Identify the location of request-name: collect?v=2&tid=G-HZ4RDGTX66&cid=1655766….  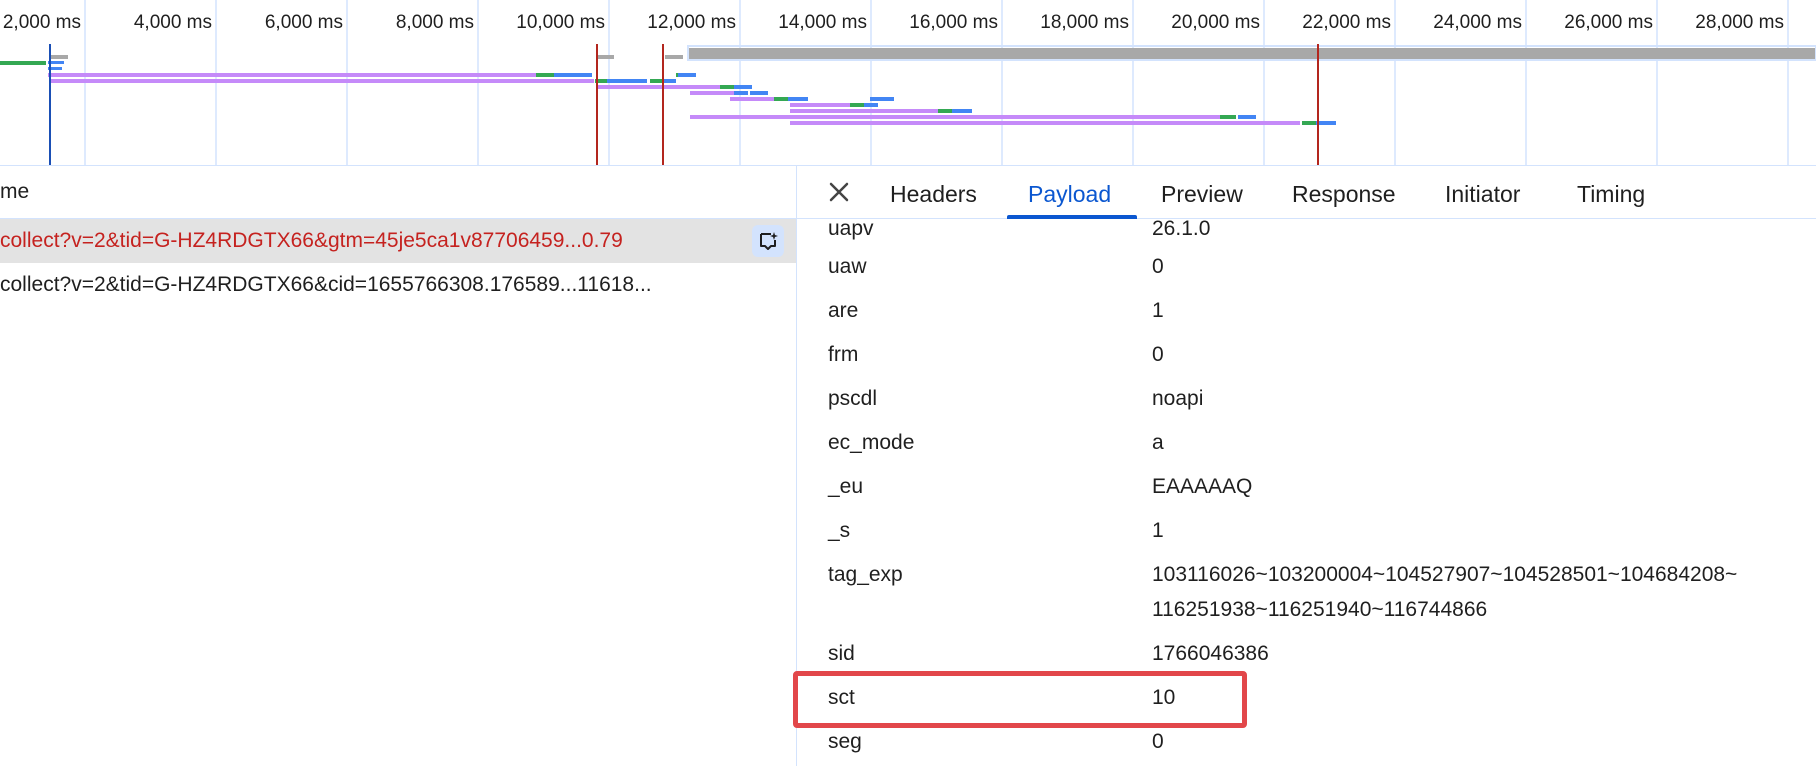
(326, 284).